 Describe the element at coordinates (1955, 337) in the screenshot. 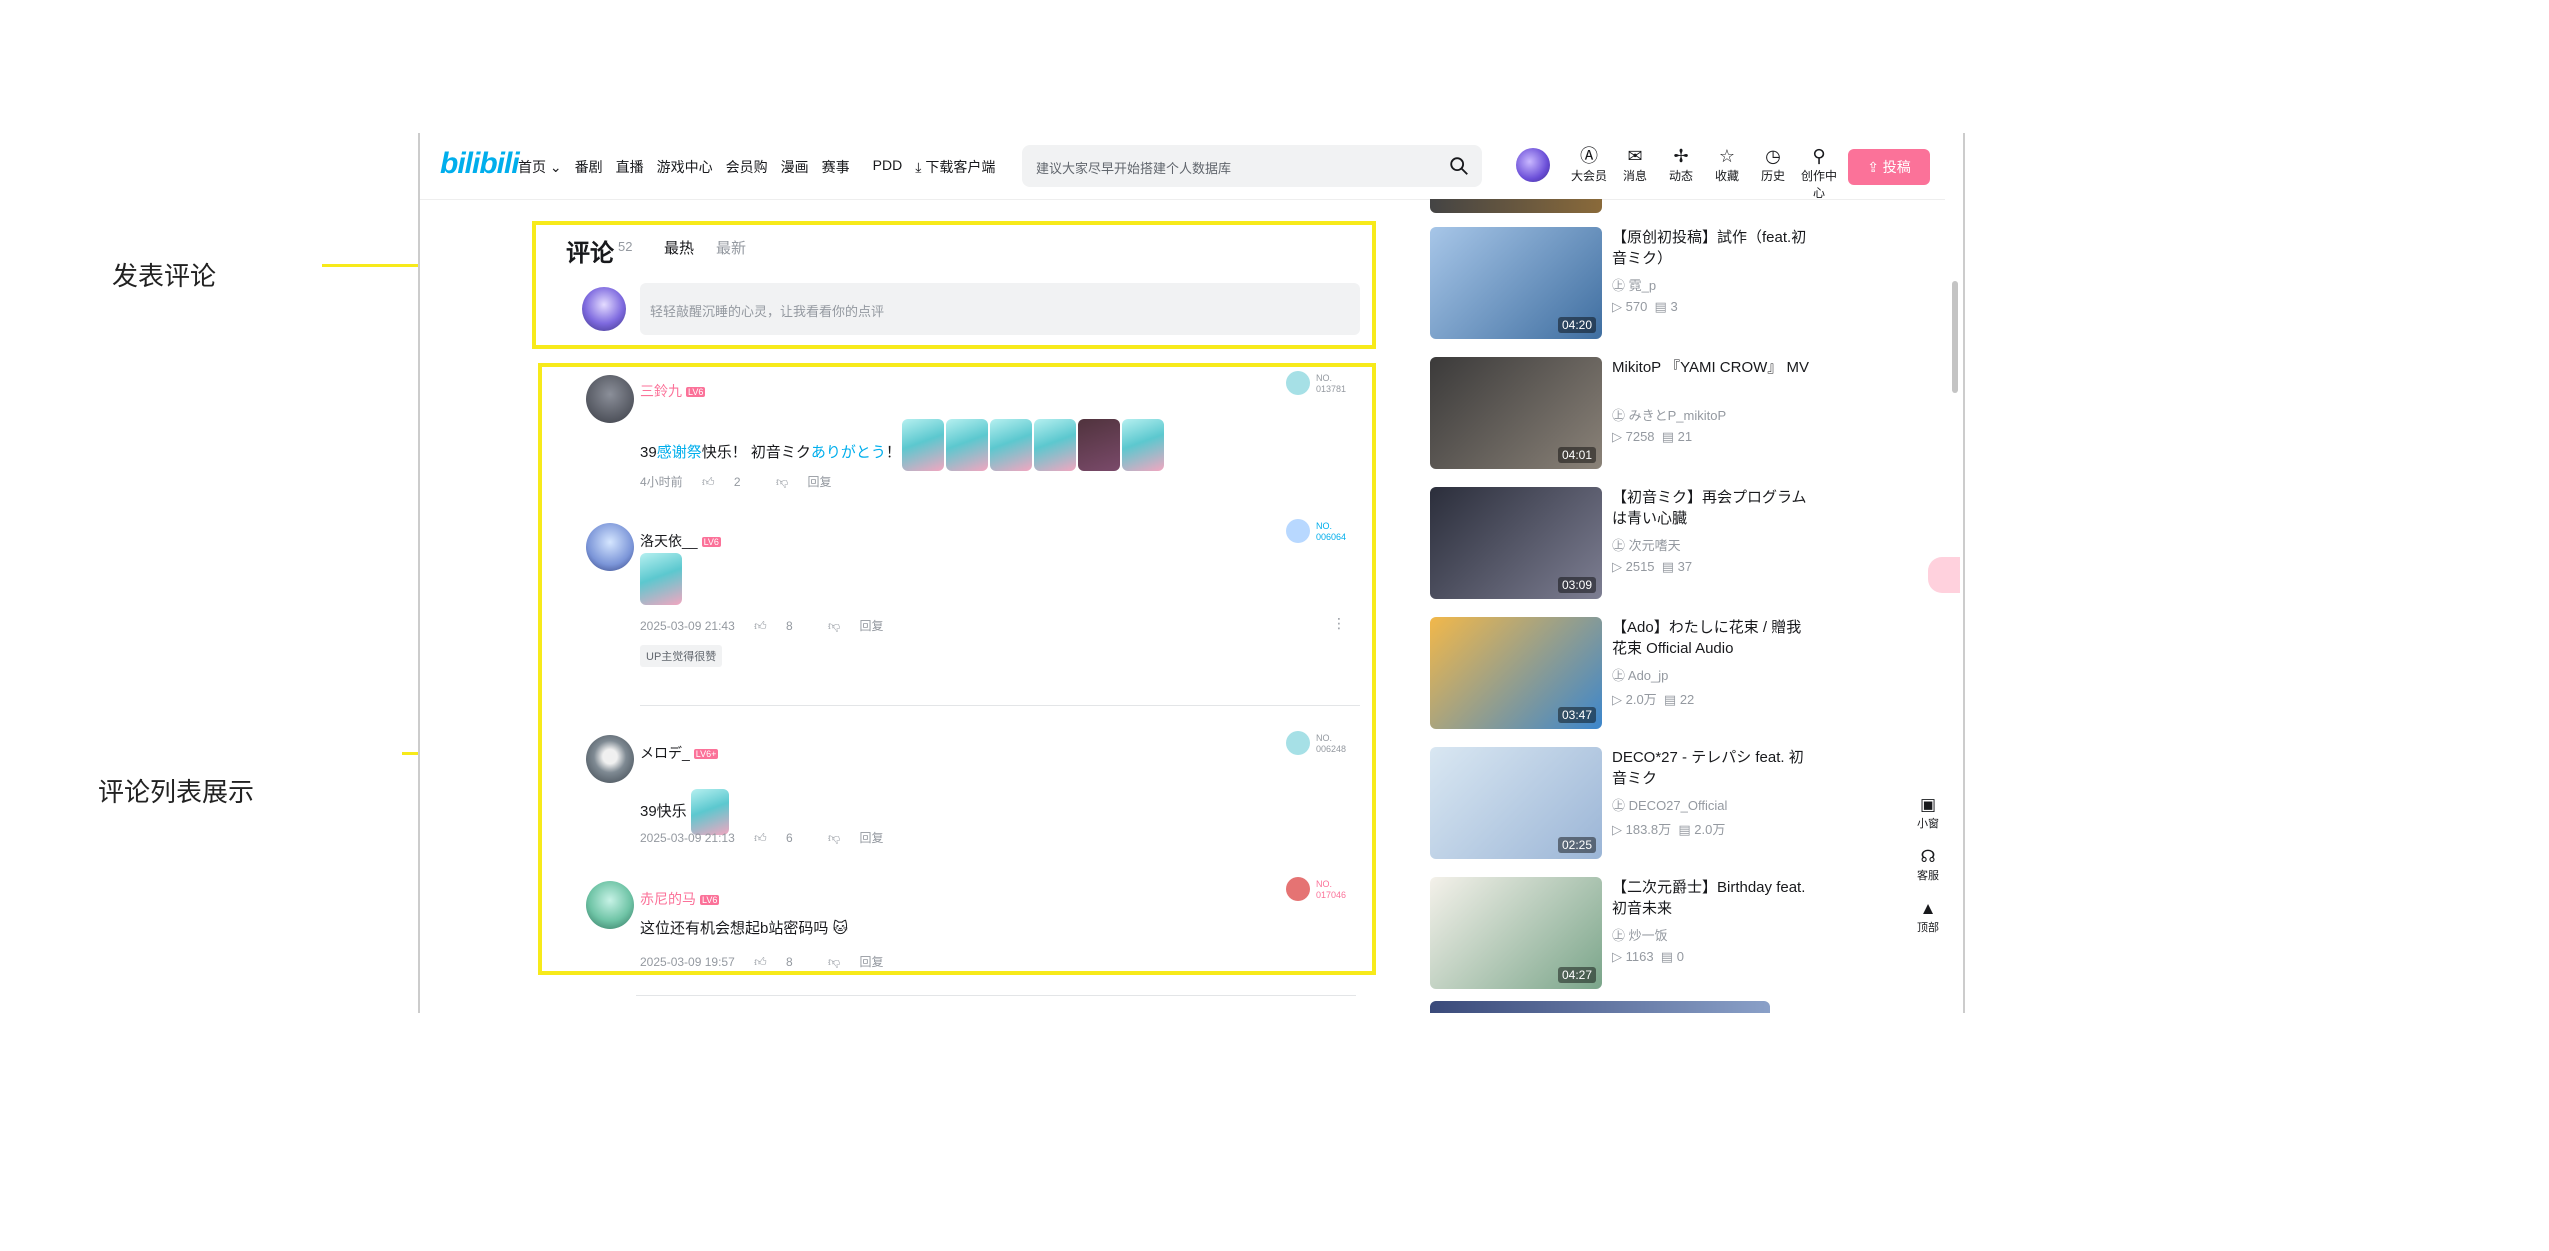

I see `page-scrollbar` at that location.